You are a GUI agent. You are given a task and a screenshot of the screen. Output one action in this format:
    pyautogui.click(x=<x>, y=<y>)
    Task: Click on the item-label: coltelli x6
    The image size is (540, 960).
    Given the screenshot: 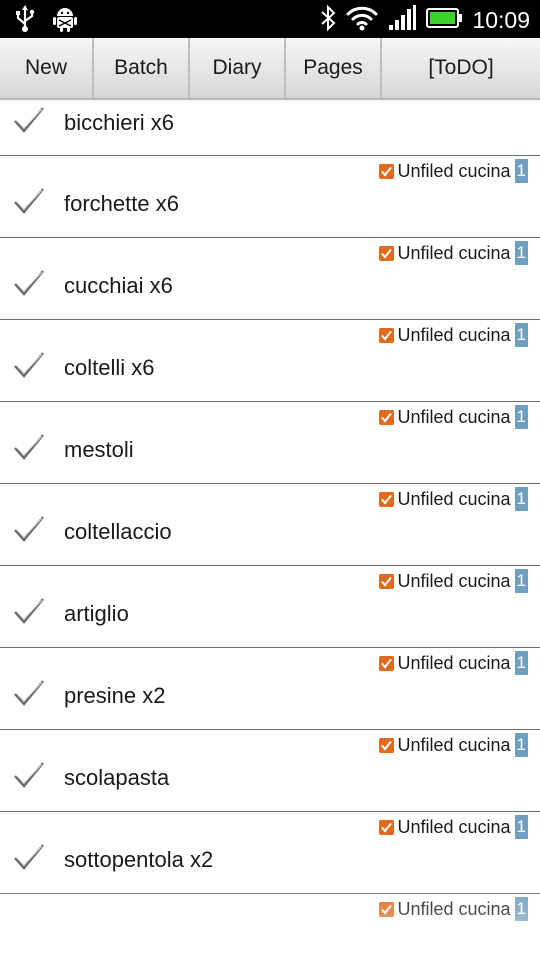 What is the action you would take?
    pyautogui.click(x=109, y=367)
    